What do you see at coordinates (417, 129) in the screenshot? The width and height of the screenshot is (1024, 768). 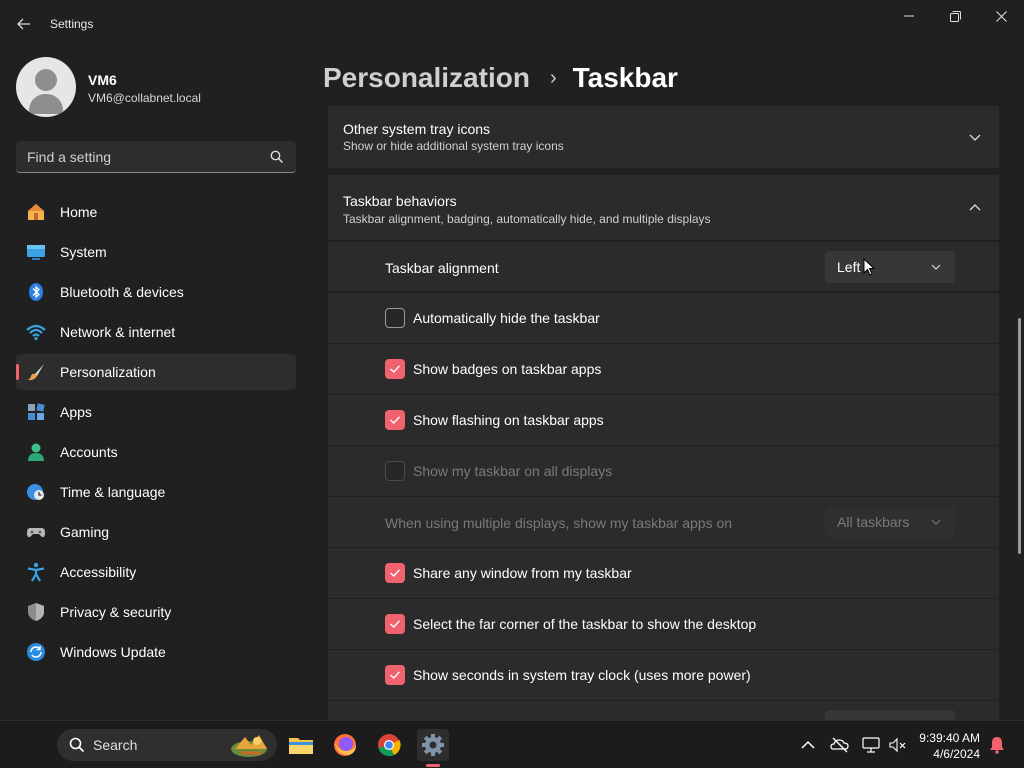 I see `section-title: Other system tray icons` at bounding box center [417, 129].